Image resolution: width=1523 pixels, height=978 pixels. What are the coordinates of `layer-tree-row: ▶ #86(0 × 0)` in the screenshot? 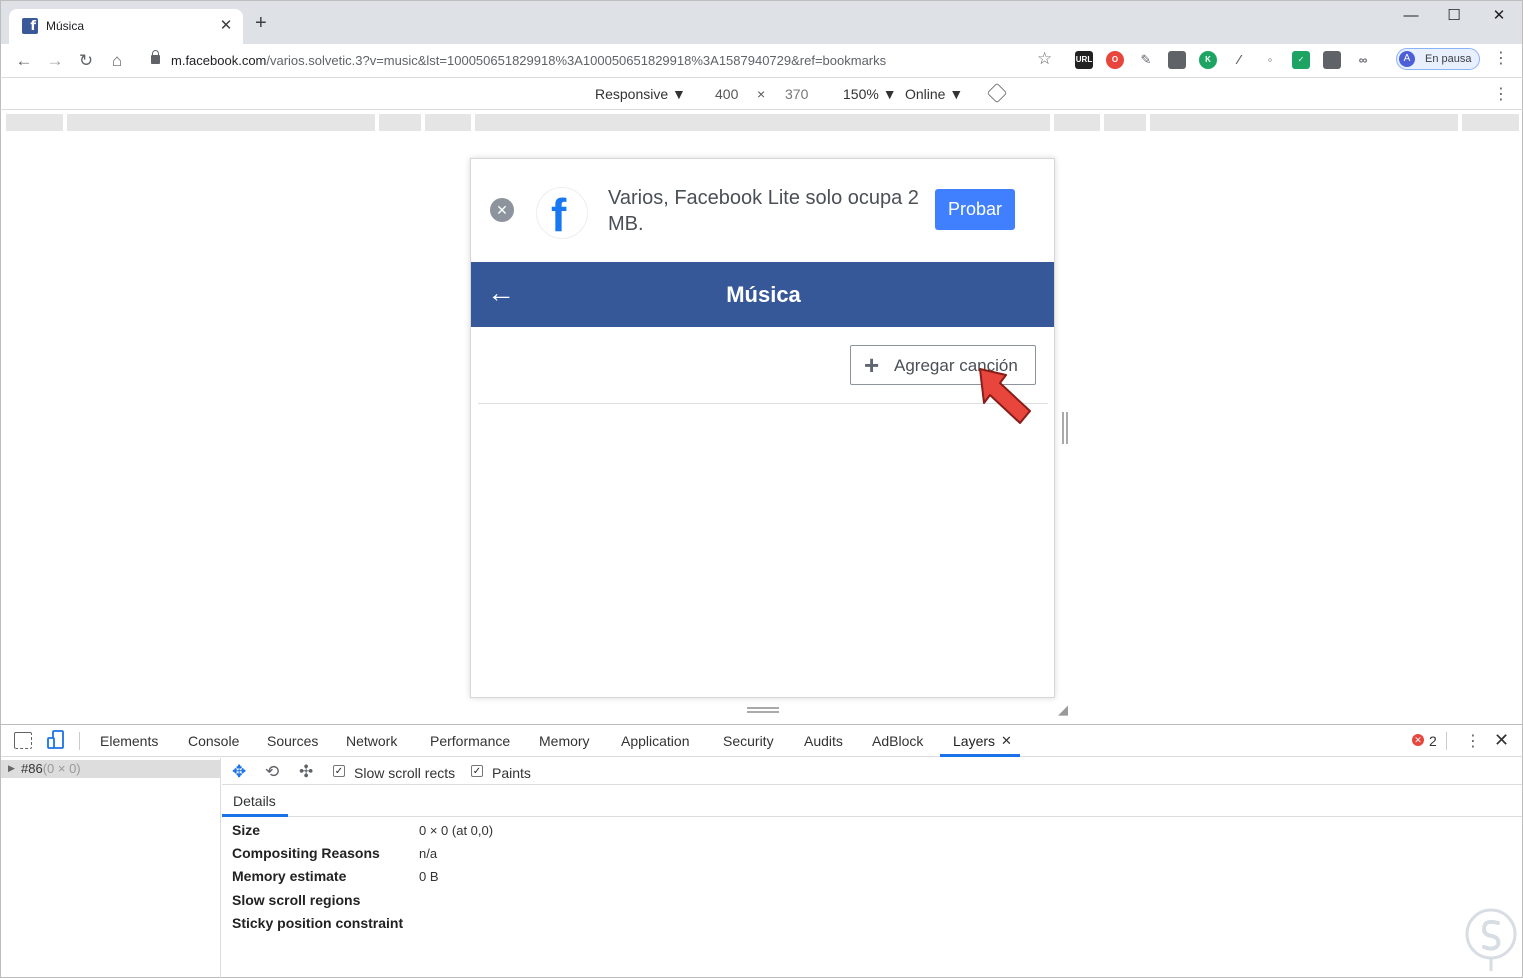 It's located at (110, 769).